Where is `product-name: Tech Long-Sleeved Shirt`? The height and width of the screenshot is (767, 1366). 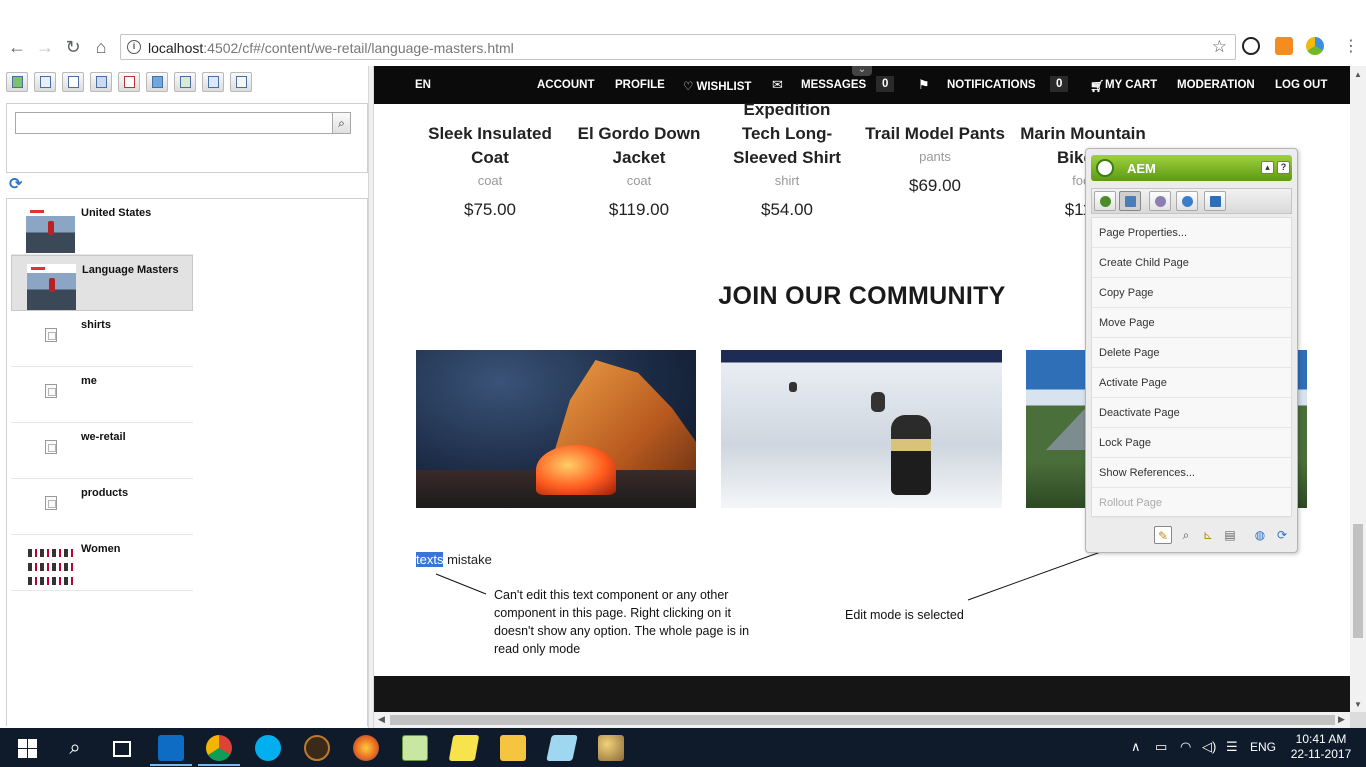
product-name: Tech Long-Sleeved Shirt is located at coordinates (787, 146).